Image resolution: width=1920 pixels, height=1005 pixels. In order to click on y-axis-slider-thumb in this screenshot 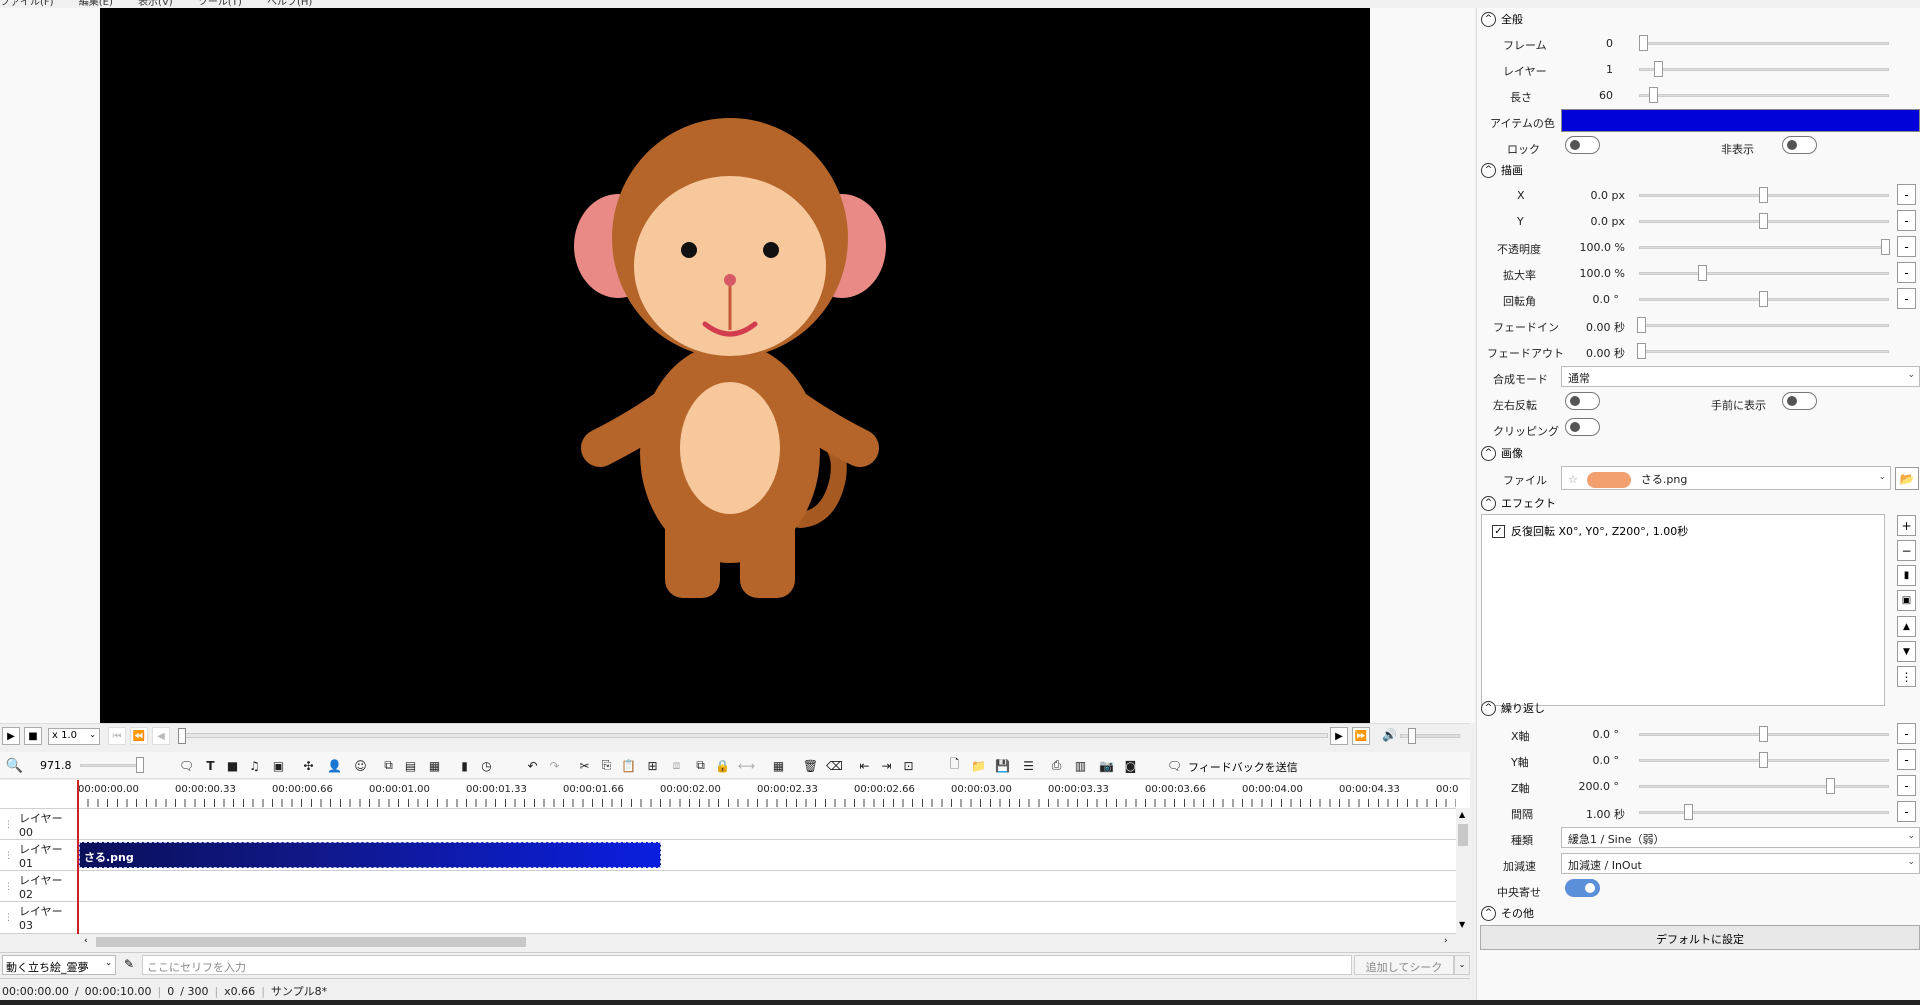, I will do `click(1763, 760)`.